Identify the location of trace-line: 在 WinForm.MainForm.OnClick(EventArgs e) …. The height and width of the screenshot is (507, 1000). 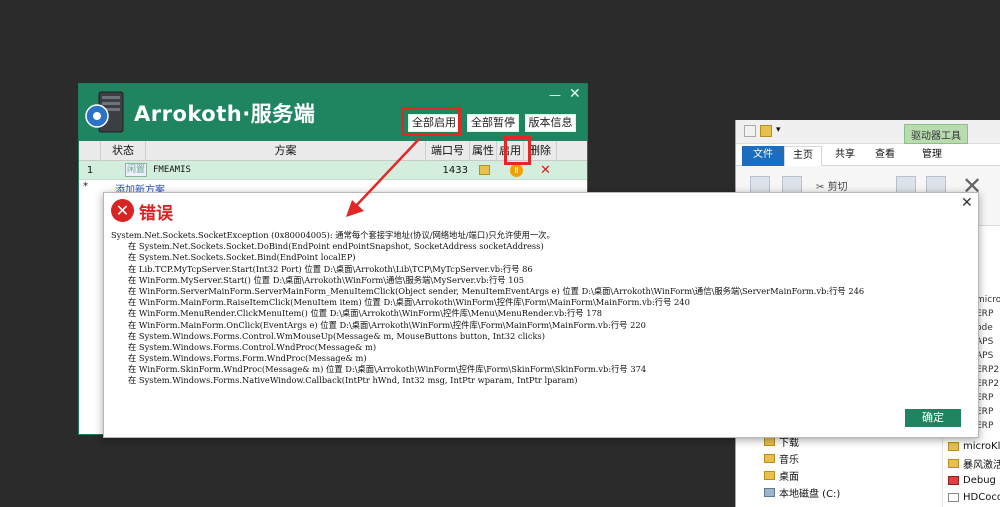
(387, 324).